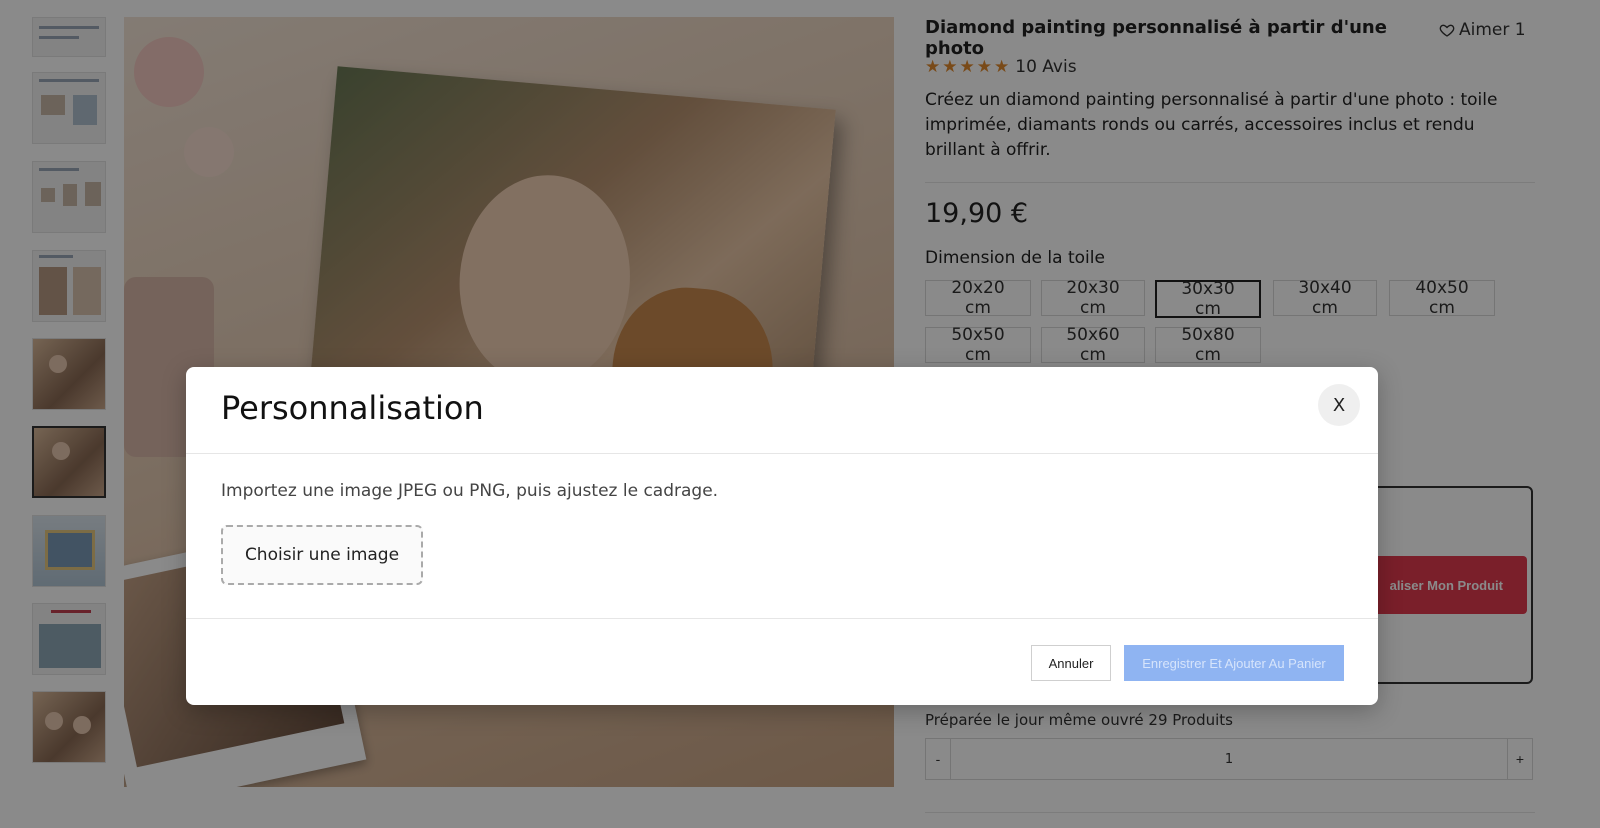 This screenshot has width=1600, height=828. Describe the element at coordinates (782, 661) in the screenshot. I see `modal-footer: Annuler Enregistrer Et Ajouter Au Panier` at that location.